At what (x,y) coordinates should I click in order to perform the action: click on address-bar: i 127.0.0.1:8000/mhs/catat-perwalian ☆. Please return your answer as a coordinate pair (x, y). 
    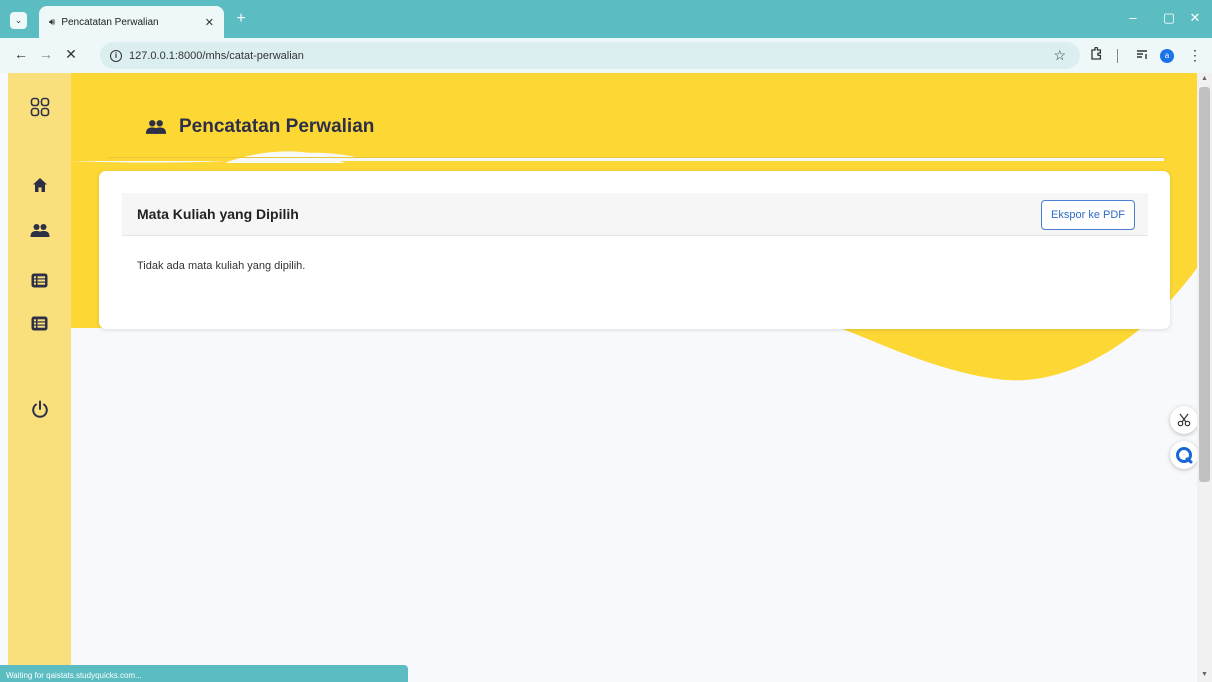
    Looking at the image, I should click on (590, 55).